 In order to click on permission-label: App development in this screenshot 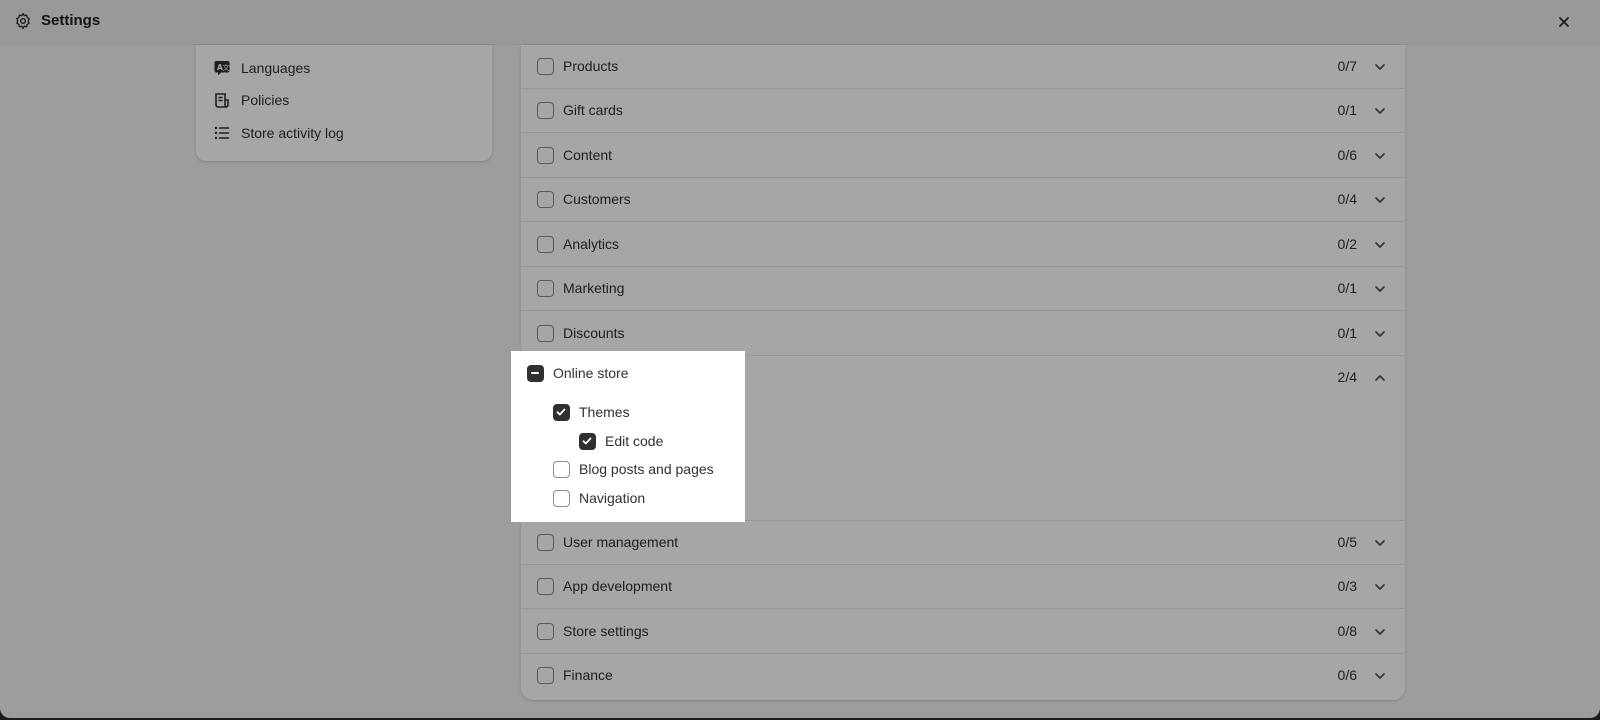, I will do `click(617, 586)`.